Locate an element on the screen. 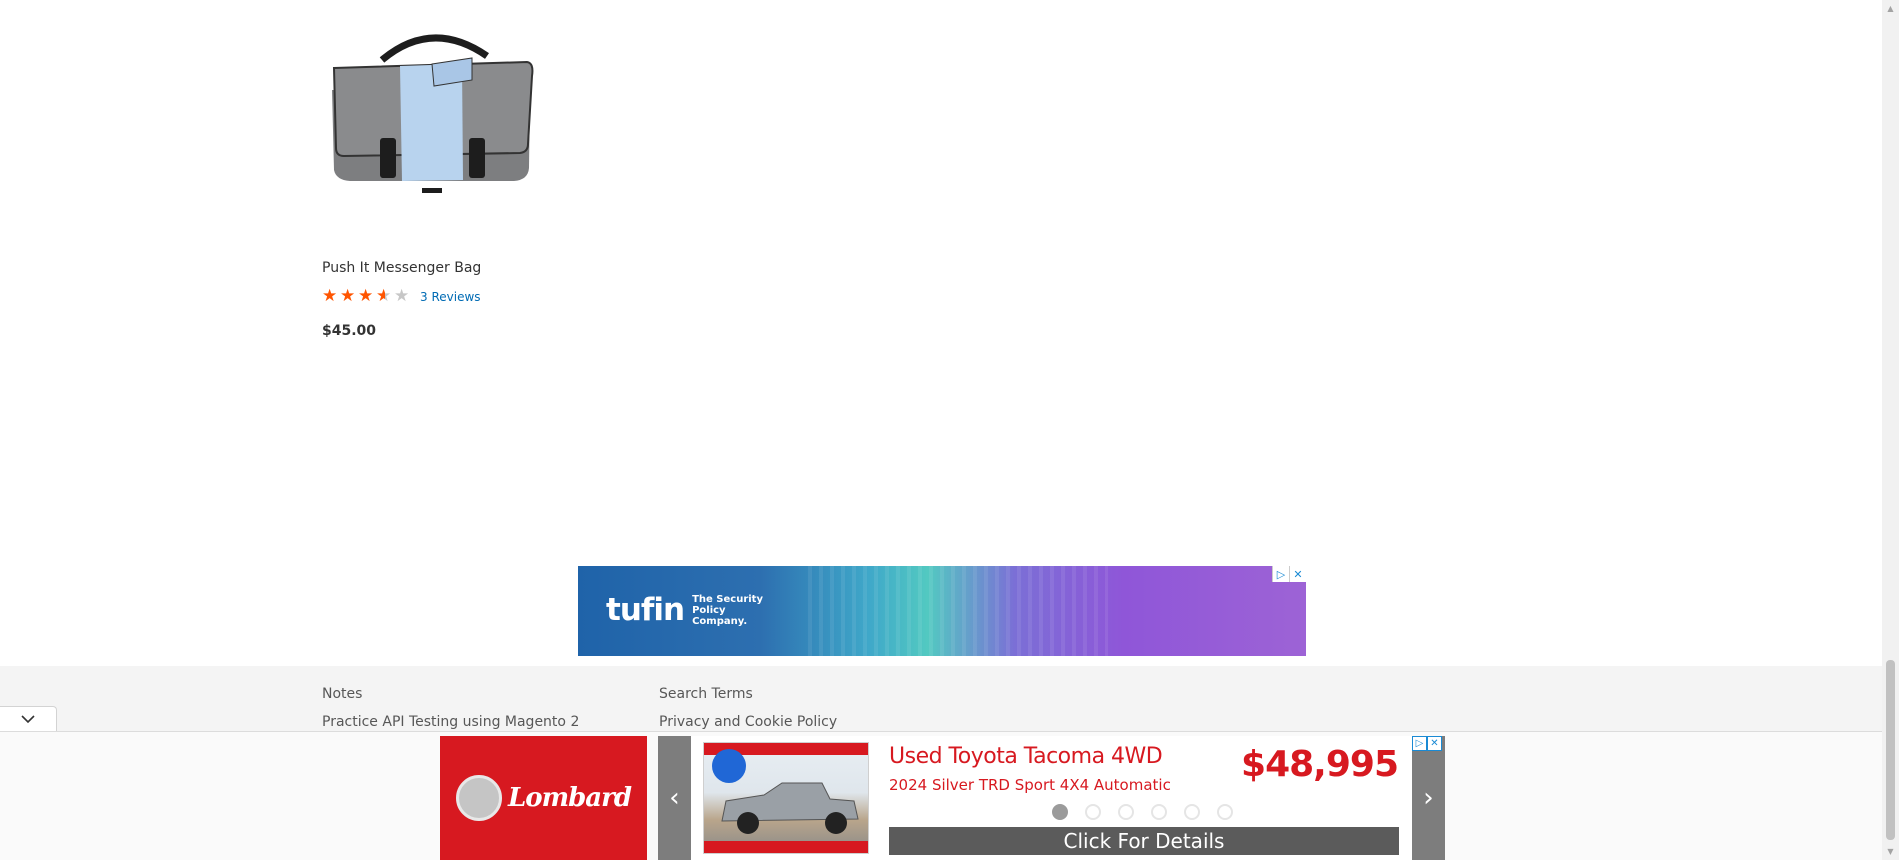  ad-tagline: The Security Policy Company. is located at coordinates (727, 610).